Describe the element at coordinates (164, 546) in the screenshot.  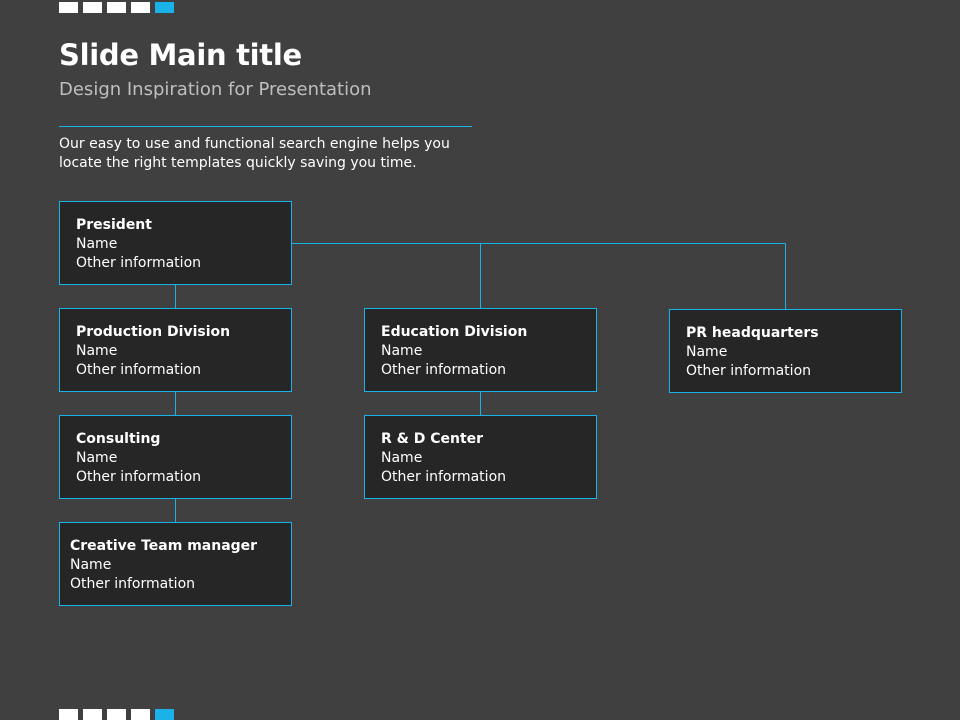
I see `org-box-role: Creative Team manager` at that location.